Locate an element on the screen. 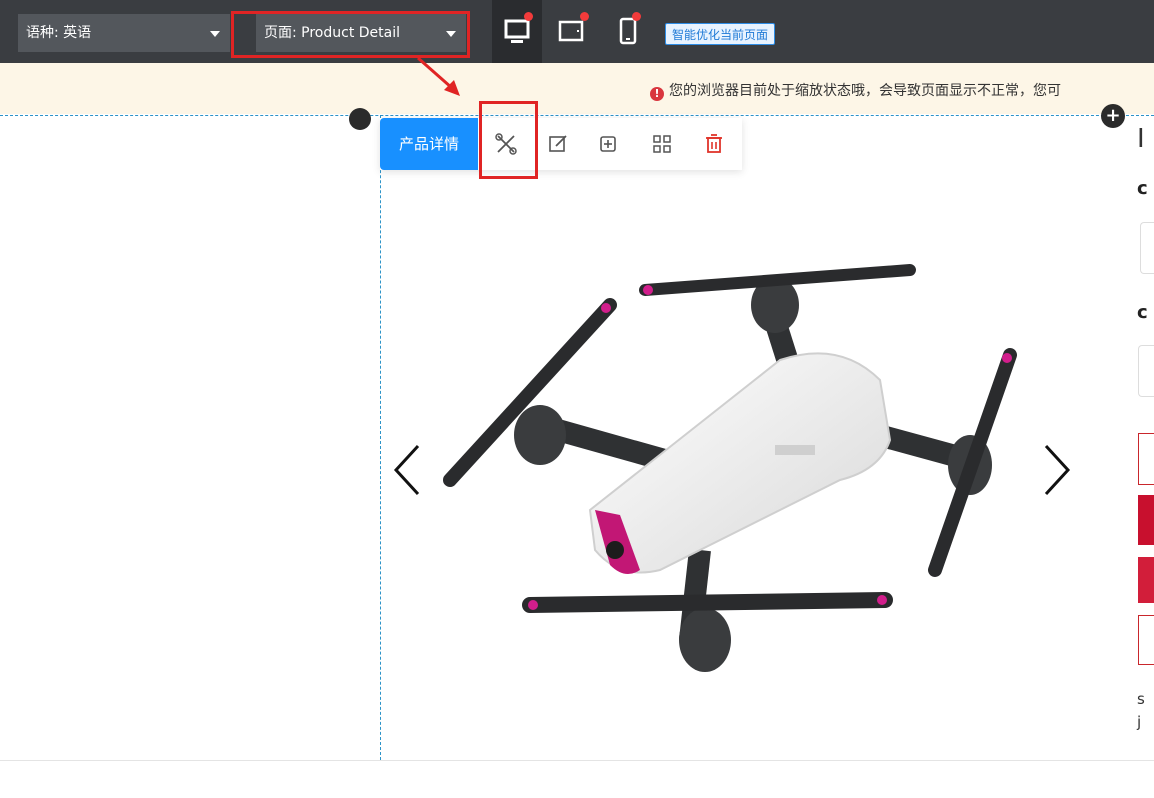 The height and width of the screenshot is (798, 1154). zoom-warning: ! 您的浏览器目前处于缩放状态哦，会导致页面显示不正常，您可 is located at coordinates (855, 90).